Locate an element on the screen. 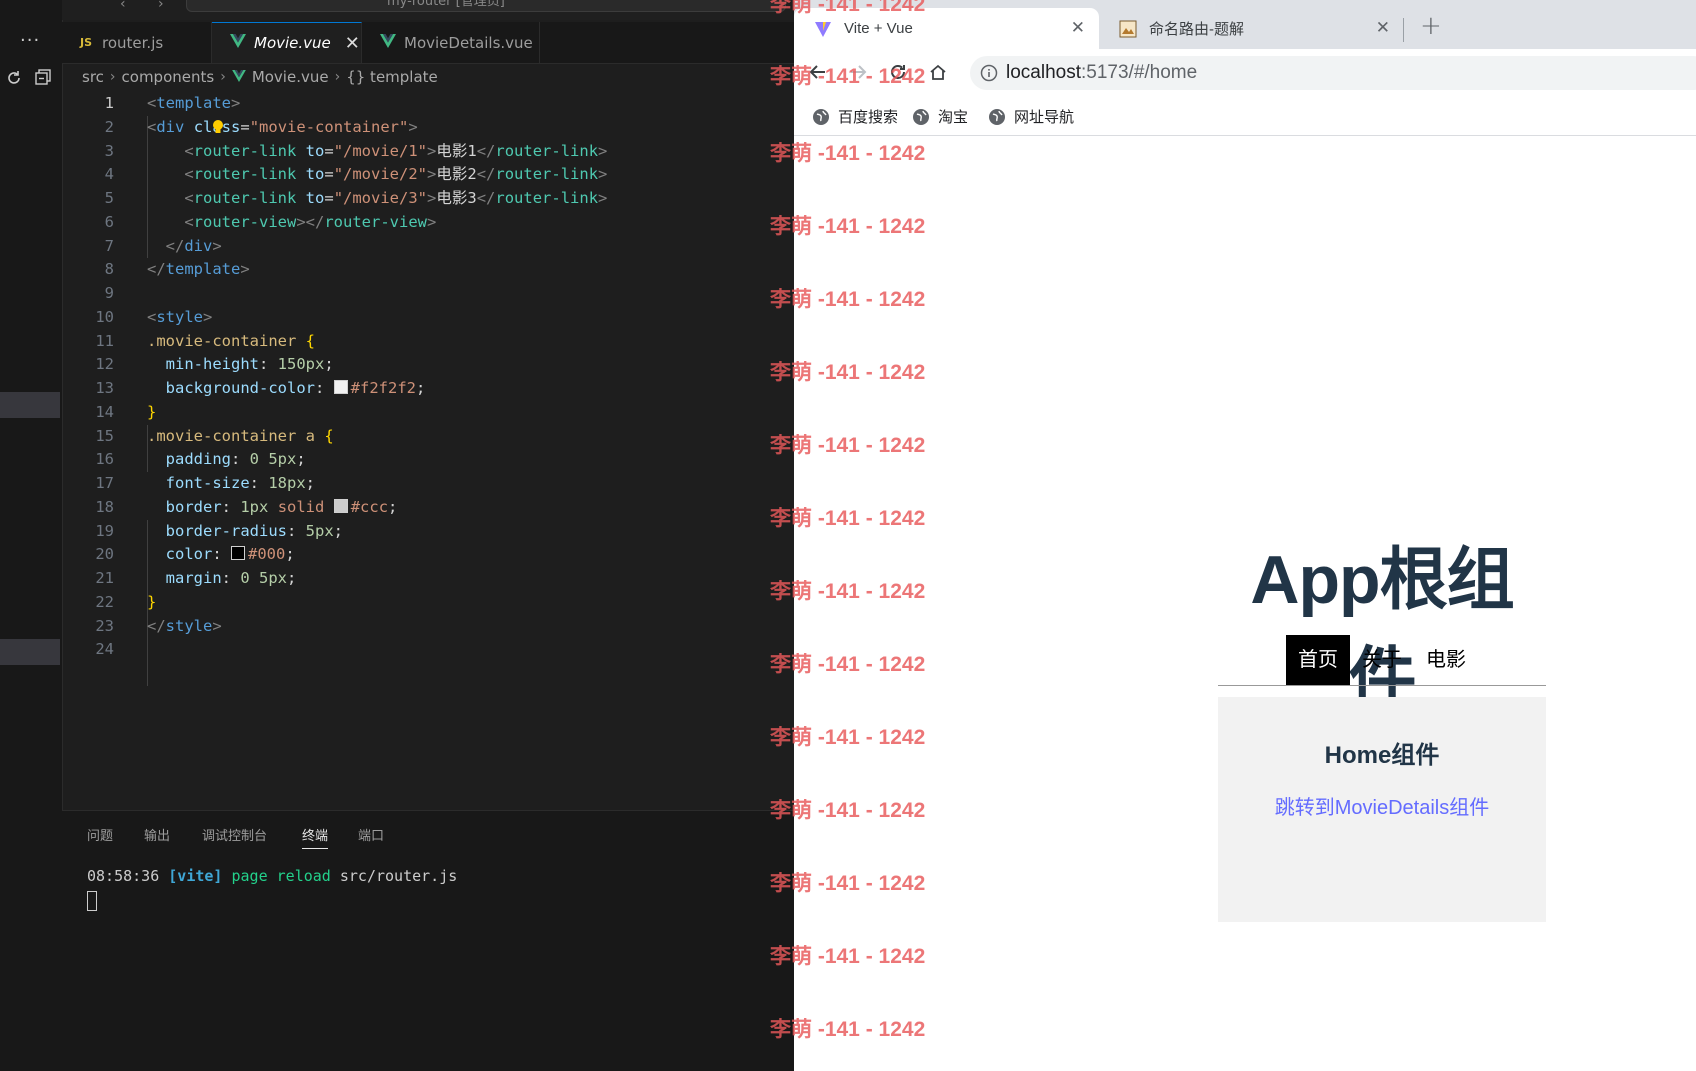 The height and width of the screenshot is (1071, 1696). home-icon is located at coordinates (938, 74).